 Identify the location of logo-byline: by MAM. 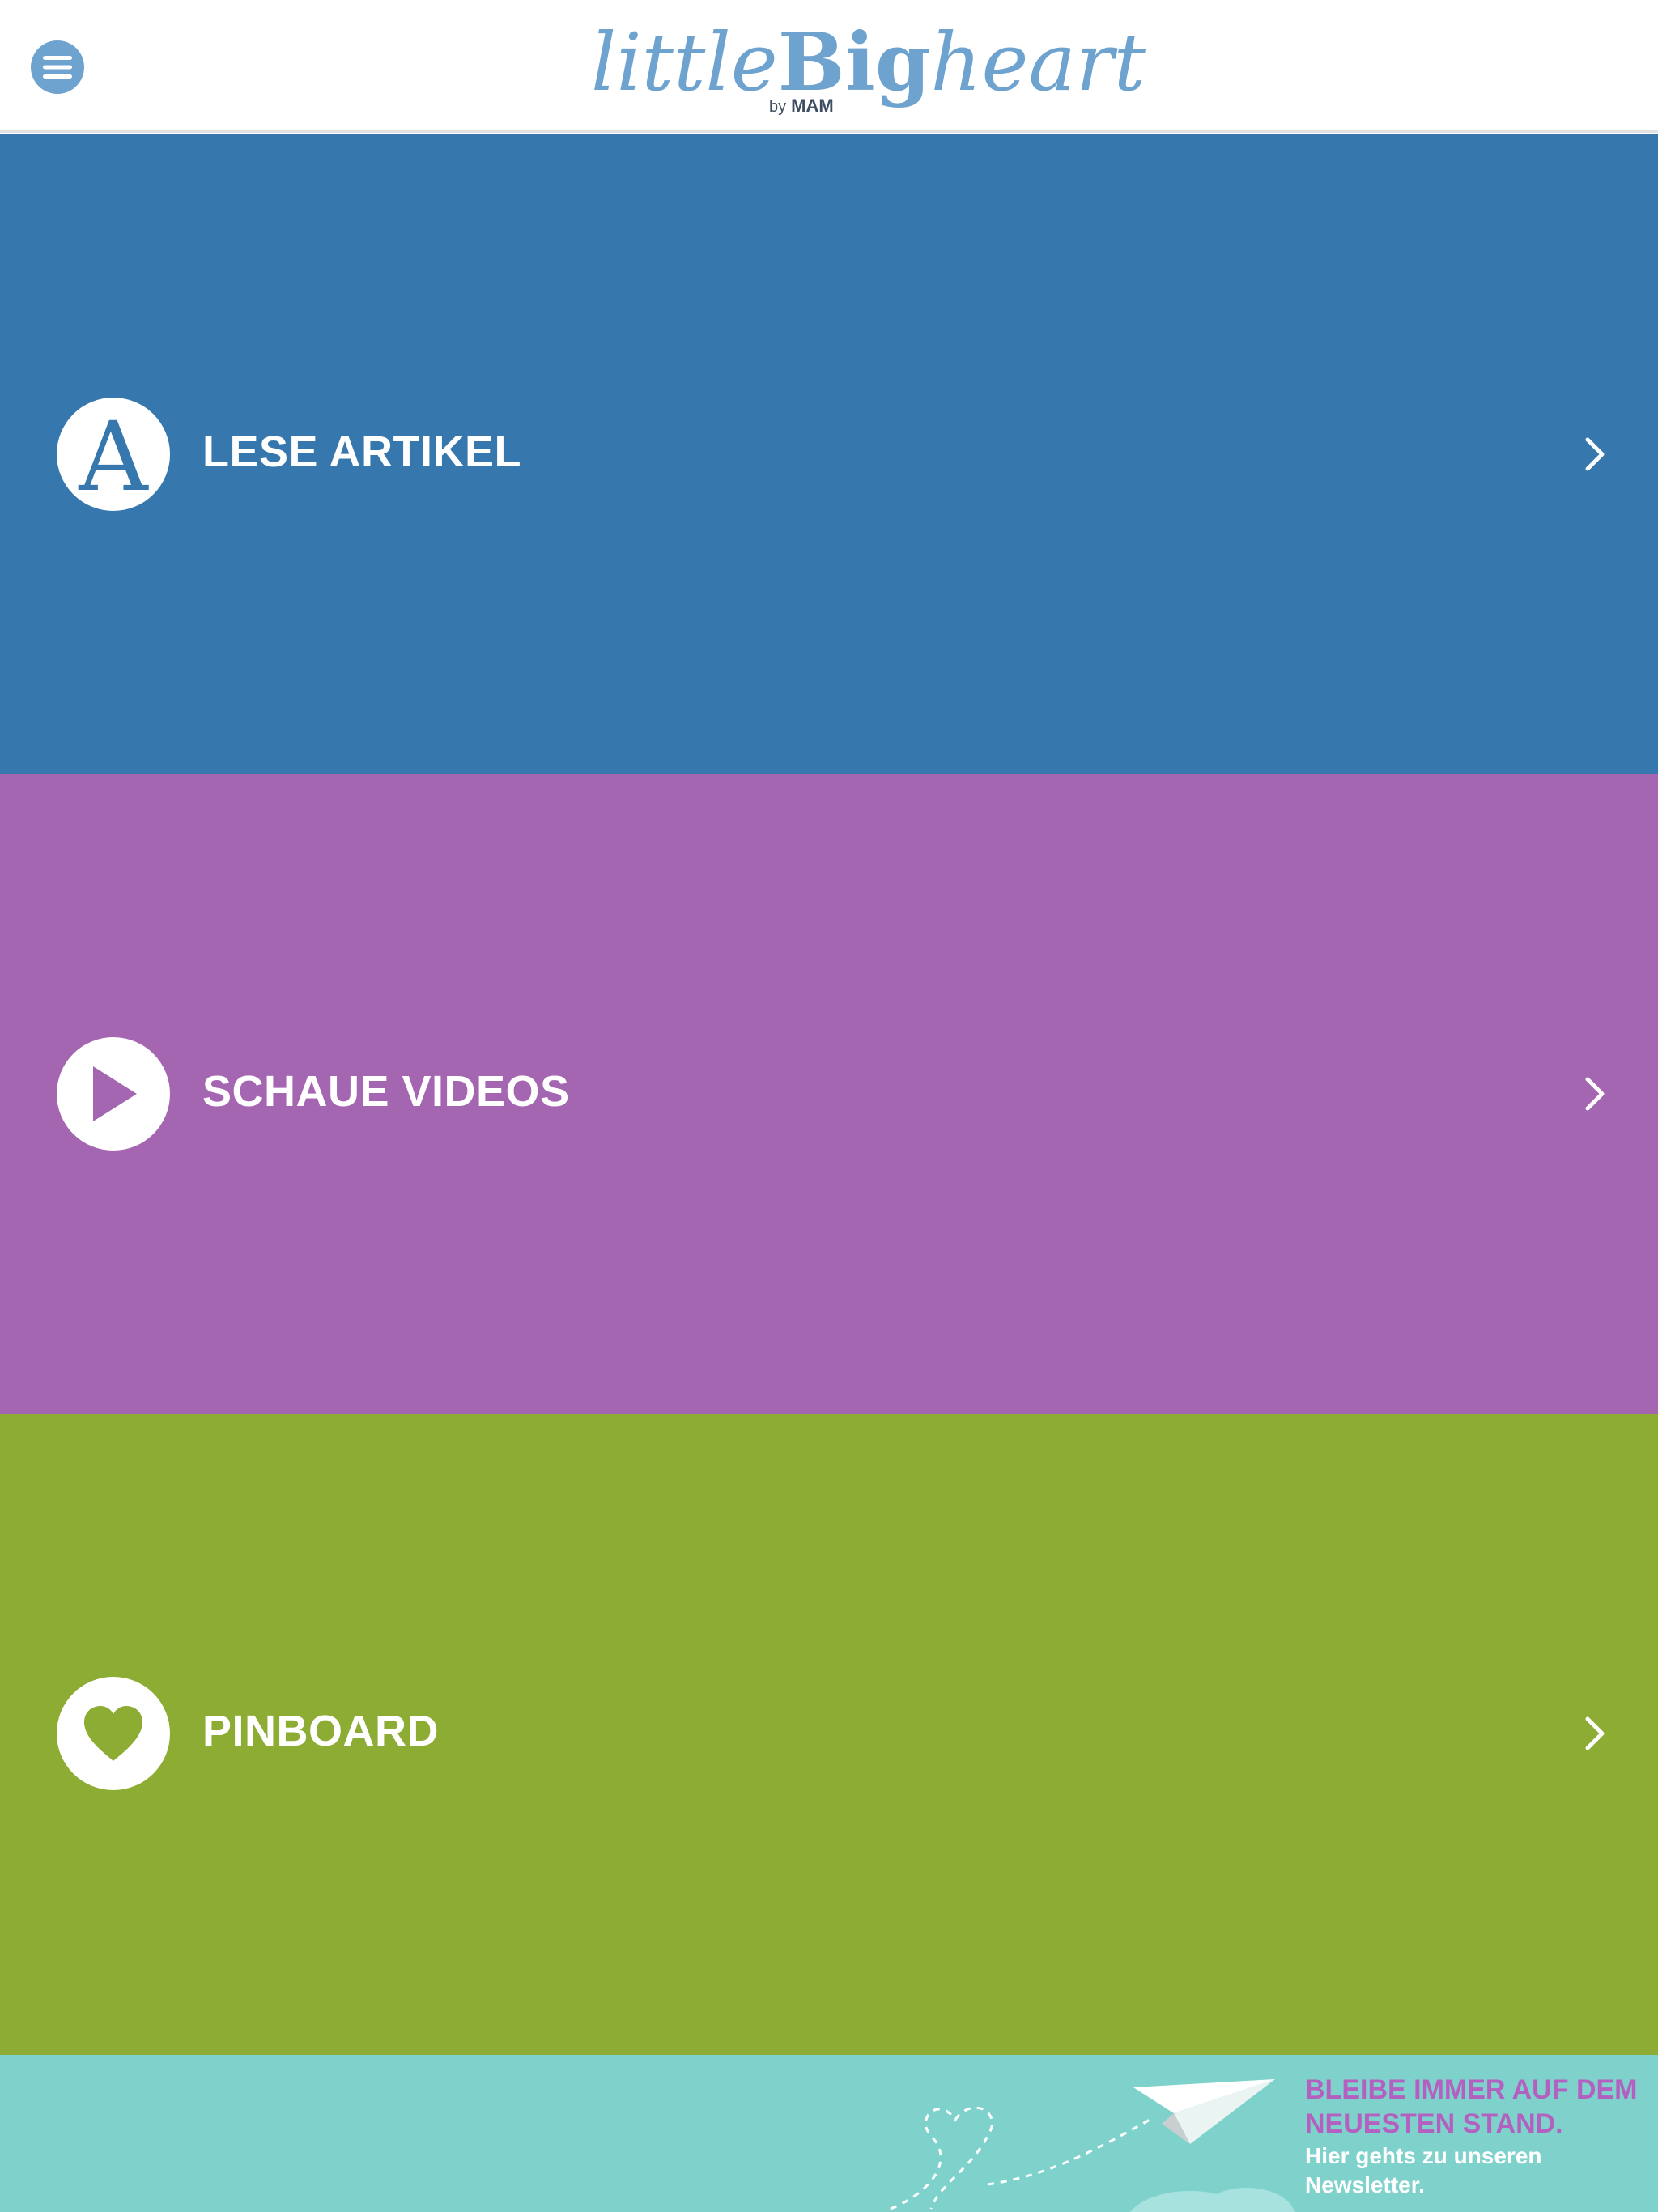
(801, 106).